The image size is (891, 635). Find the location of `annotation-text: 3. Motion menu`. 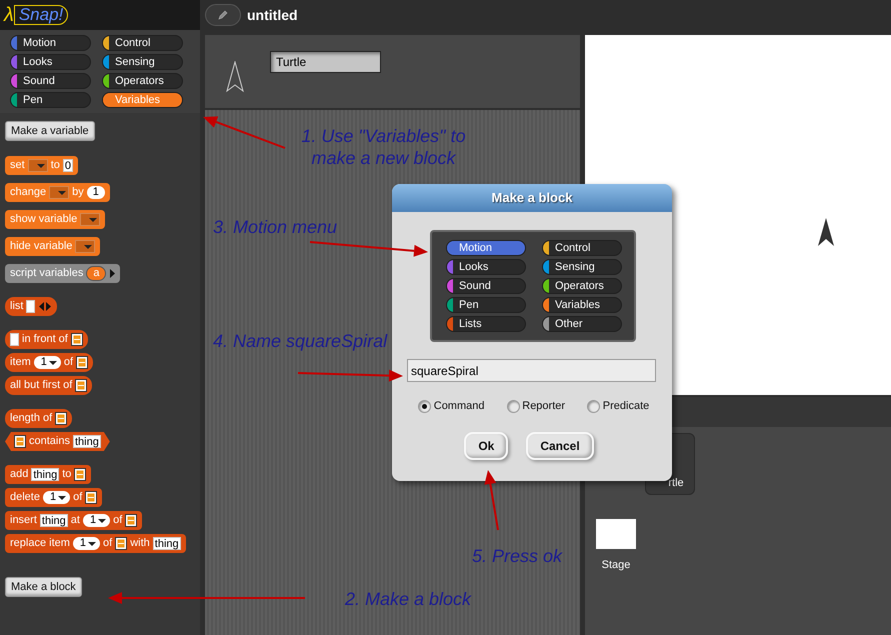

annotation-text: 3. Motion menu is located at coordinates (275, 227).